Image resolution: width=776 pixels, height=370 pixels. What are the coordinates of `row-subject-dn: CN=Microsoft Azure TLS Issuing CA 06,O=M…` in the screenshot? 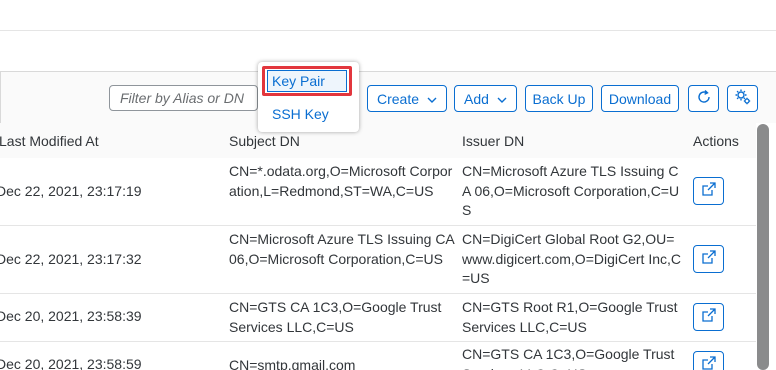 It's located at (341, 249).